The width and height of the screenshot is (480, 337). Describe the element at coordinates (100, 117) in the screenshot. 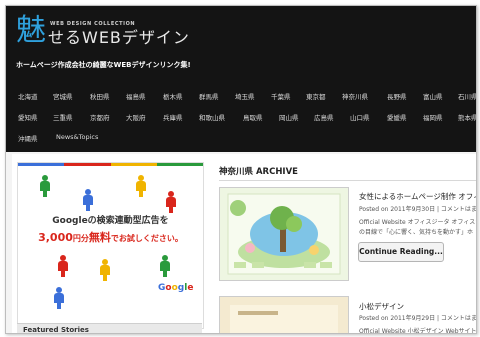

I see `nav-item-kyoto: 京都府` at that location.